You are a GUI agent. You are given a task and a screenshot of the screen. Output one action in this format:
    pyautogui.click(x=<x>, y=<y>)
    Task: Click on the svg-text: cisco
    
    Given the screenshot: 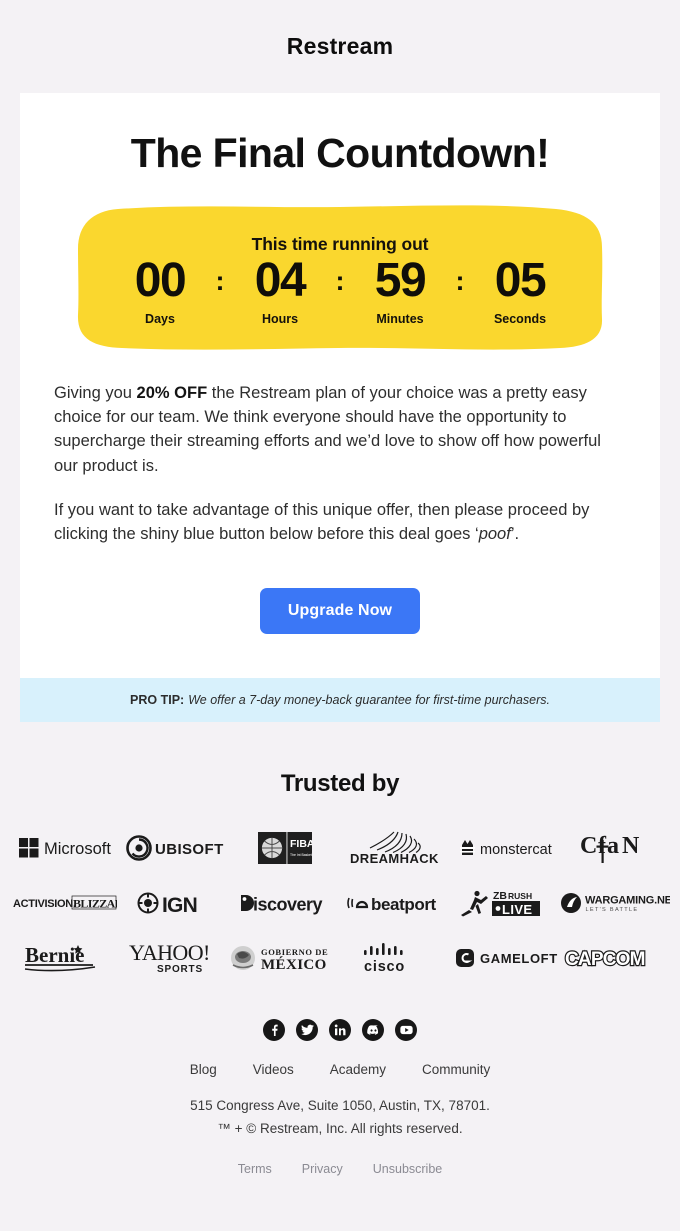 What is the action you would take?
    pyautogui.click(x=384, y=967)
    